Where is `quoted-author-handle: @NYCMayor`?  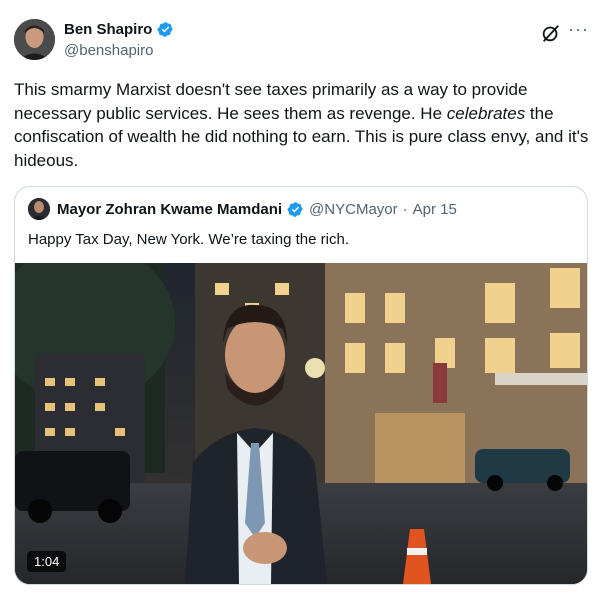 quoted-author-handle: @NYCMayor is located at coordinates (353, 209).